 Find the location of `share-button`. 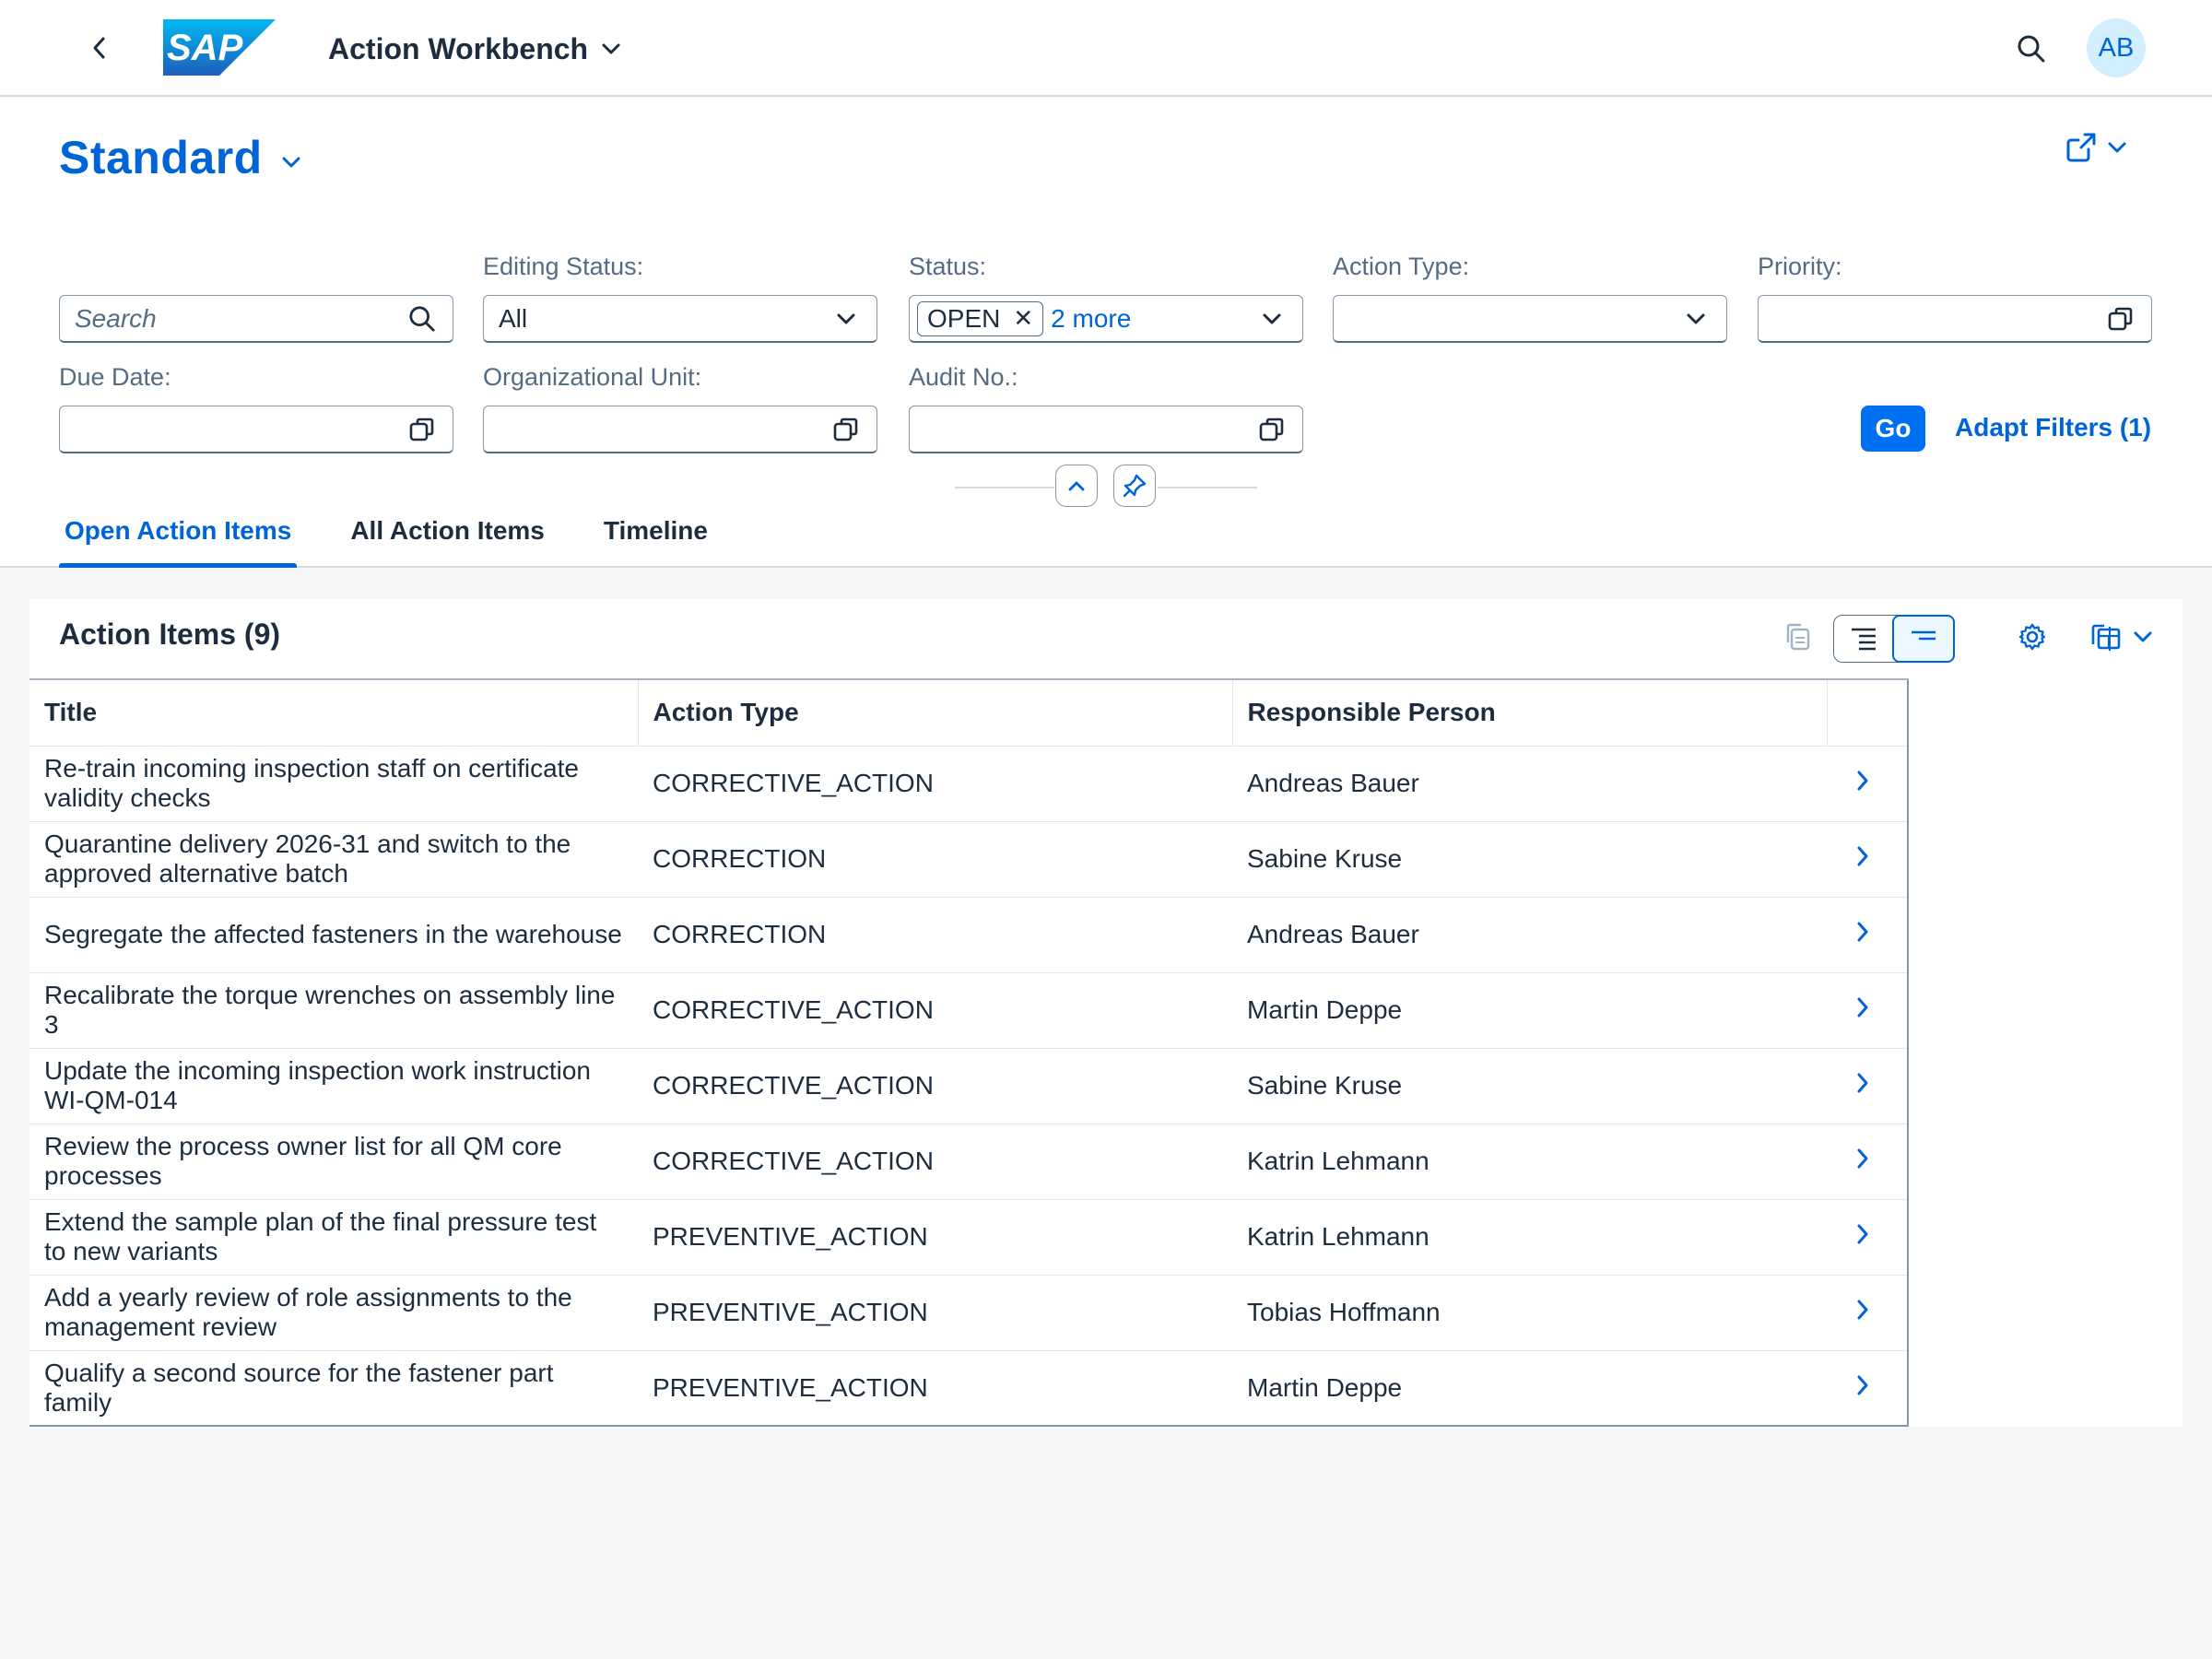

share-button is located at coordinates (2096, 147).